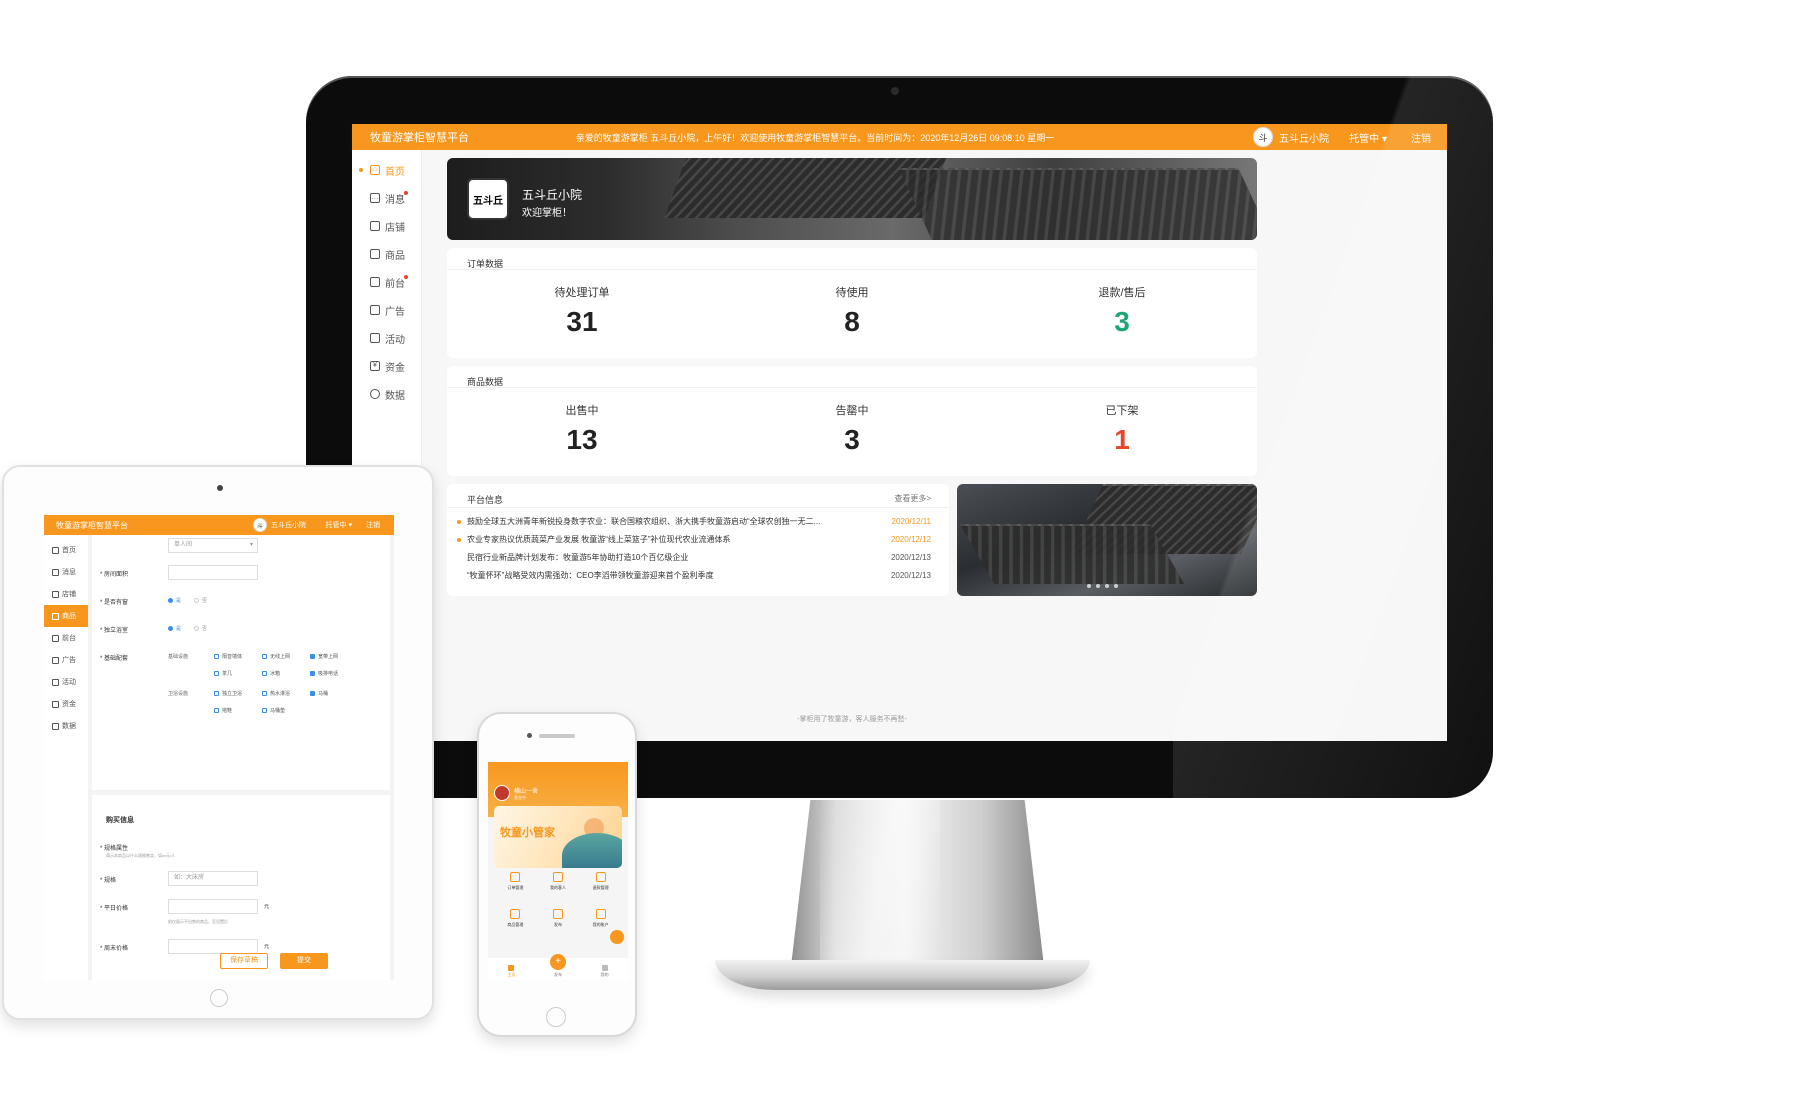 The width and height of the screenshot is (1800, 1100). What do you see at coordinates (386, 226) in the screenshot?
I see `sidebar-item-store: 店铺` at bounding box center [386, 226].